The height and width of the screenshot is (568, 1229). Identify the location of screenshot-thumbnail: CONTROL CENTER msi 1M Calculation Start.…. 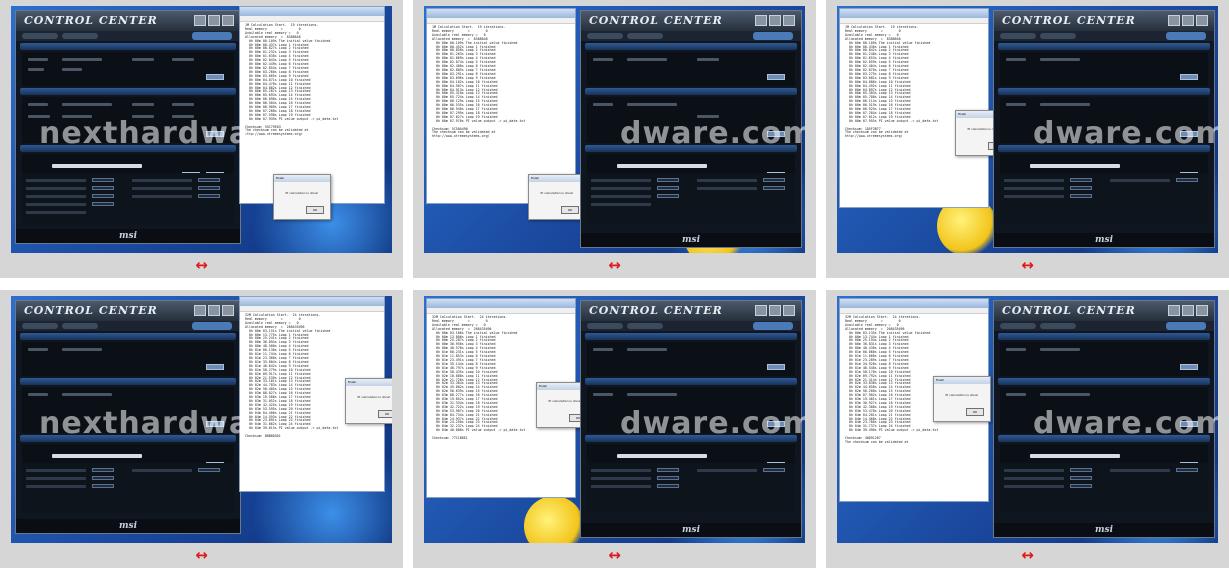
(201, 129).